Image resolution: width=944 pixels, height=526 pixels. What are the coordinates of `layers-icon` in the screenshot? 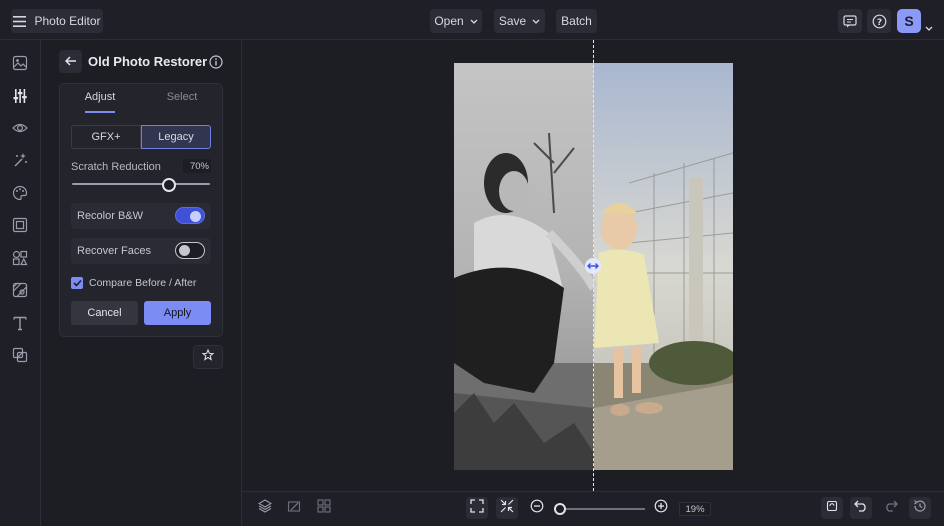 It's located at (265, 508).